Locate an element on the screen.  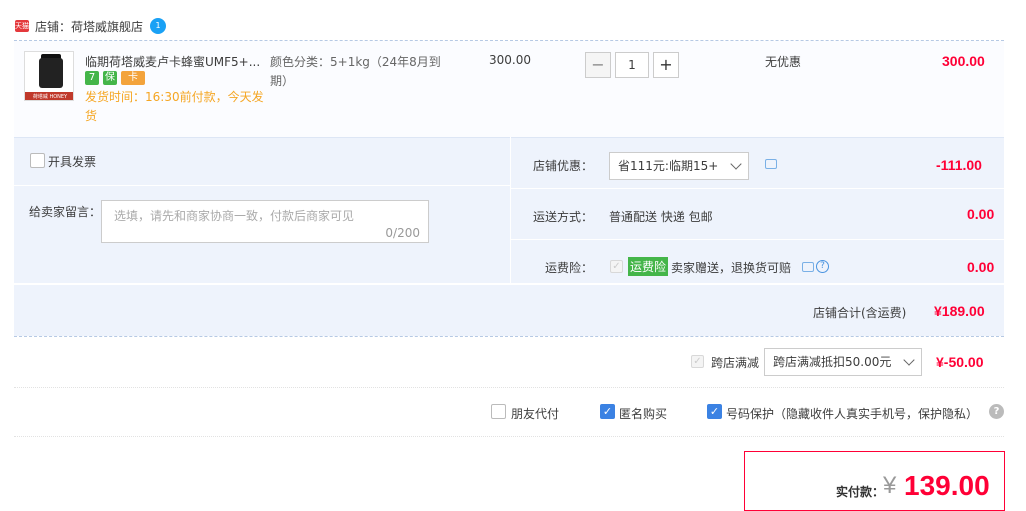
message-counter: 0/200 is located at coordinates (402, 233).